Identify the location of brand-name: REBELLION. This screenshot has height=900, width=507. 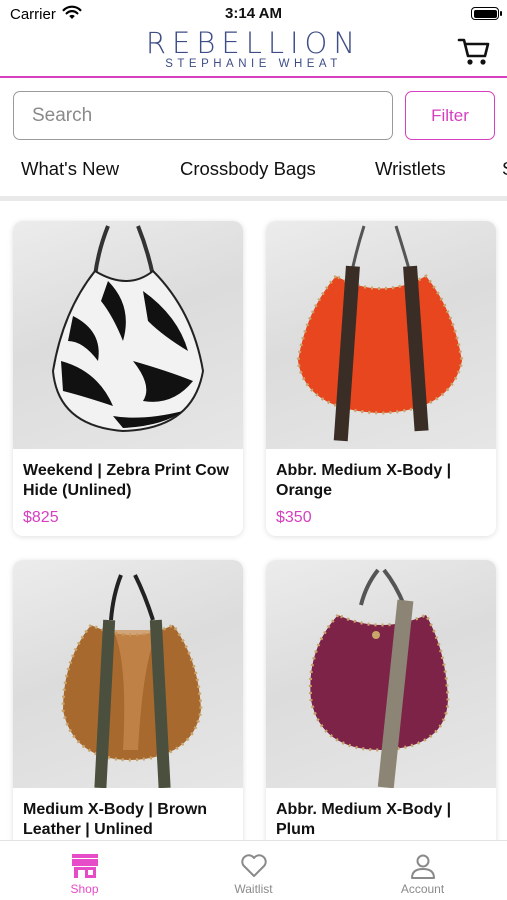
(253, 43).